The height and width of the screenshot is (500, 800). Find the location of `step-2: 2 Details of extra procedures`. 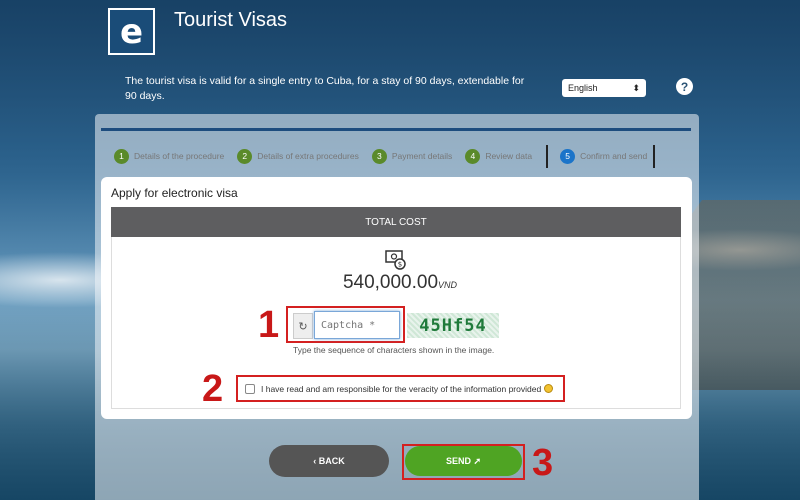

step-2: 2 Details of extra procedures is located at coordinates (298, 156).